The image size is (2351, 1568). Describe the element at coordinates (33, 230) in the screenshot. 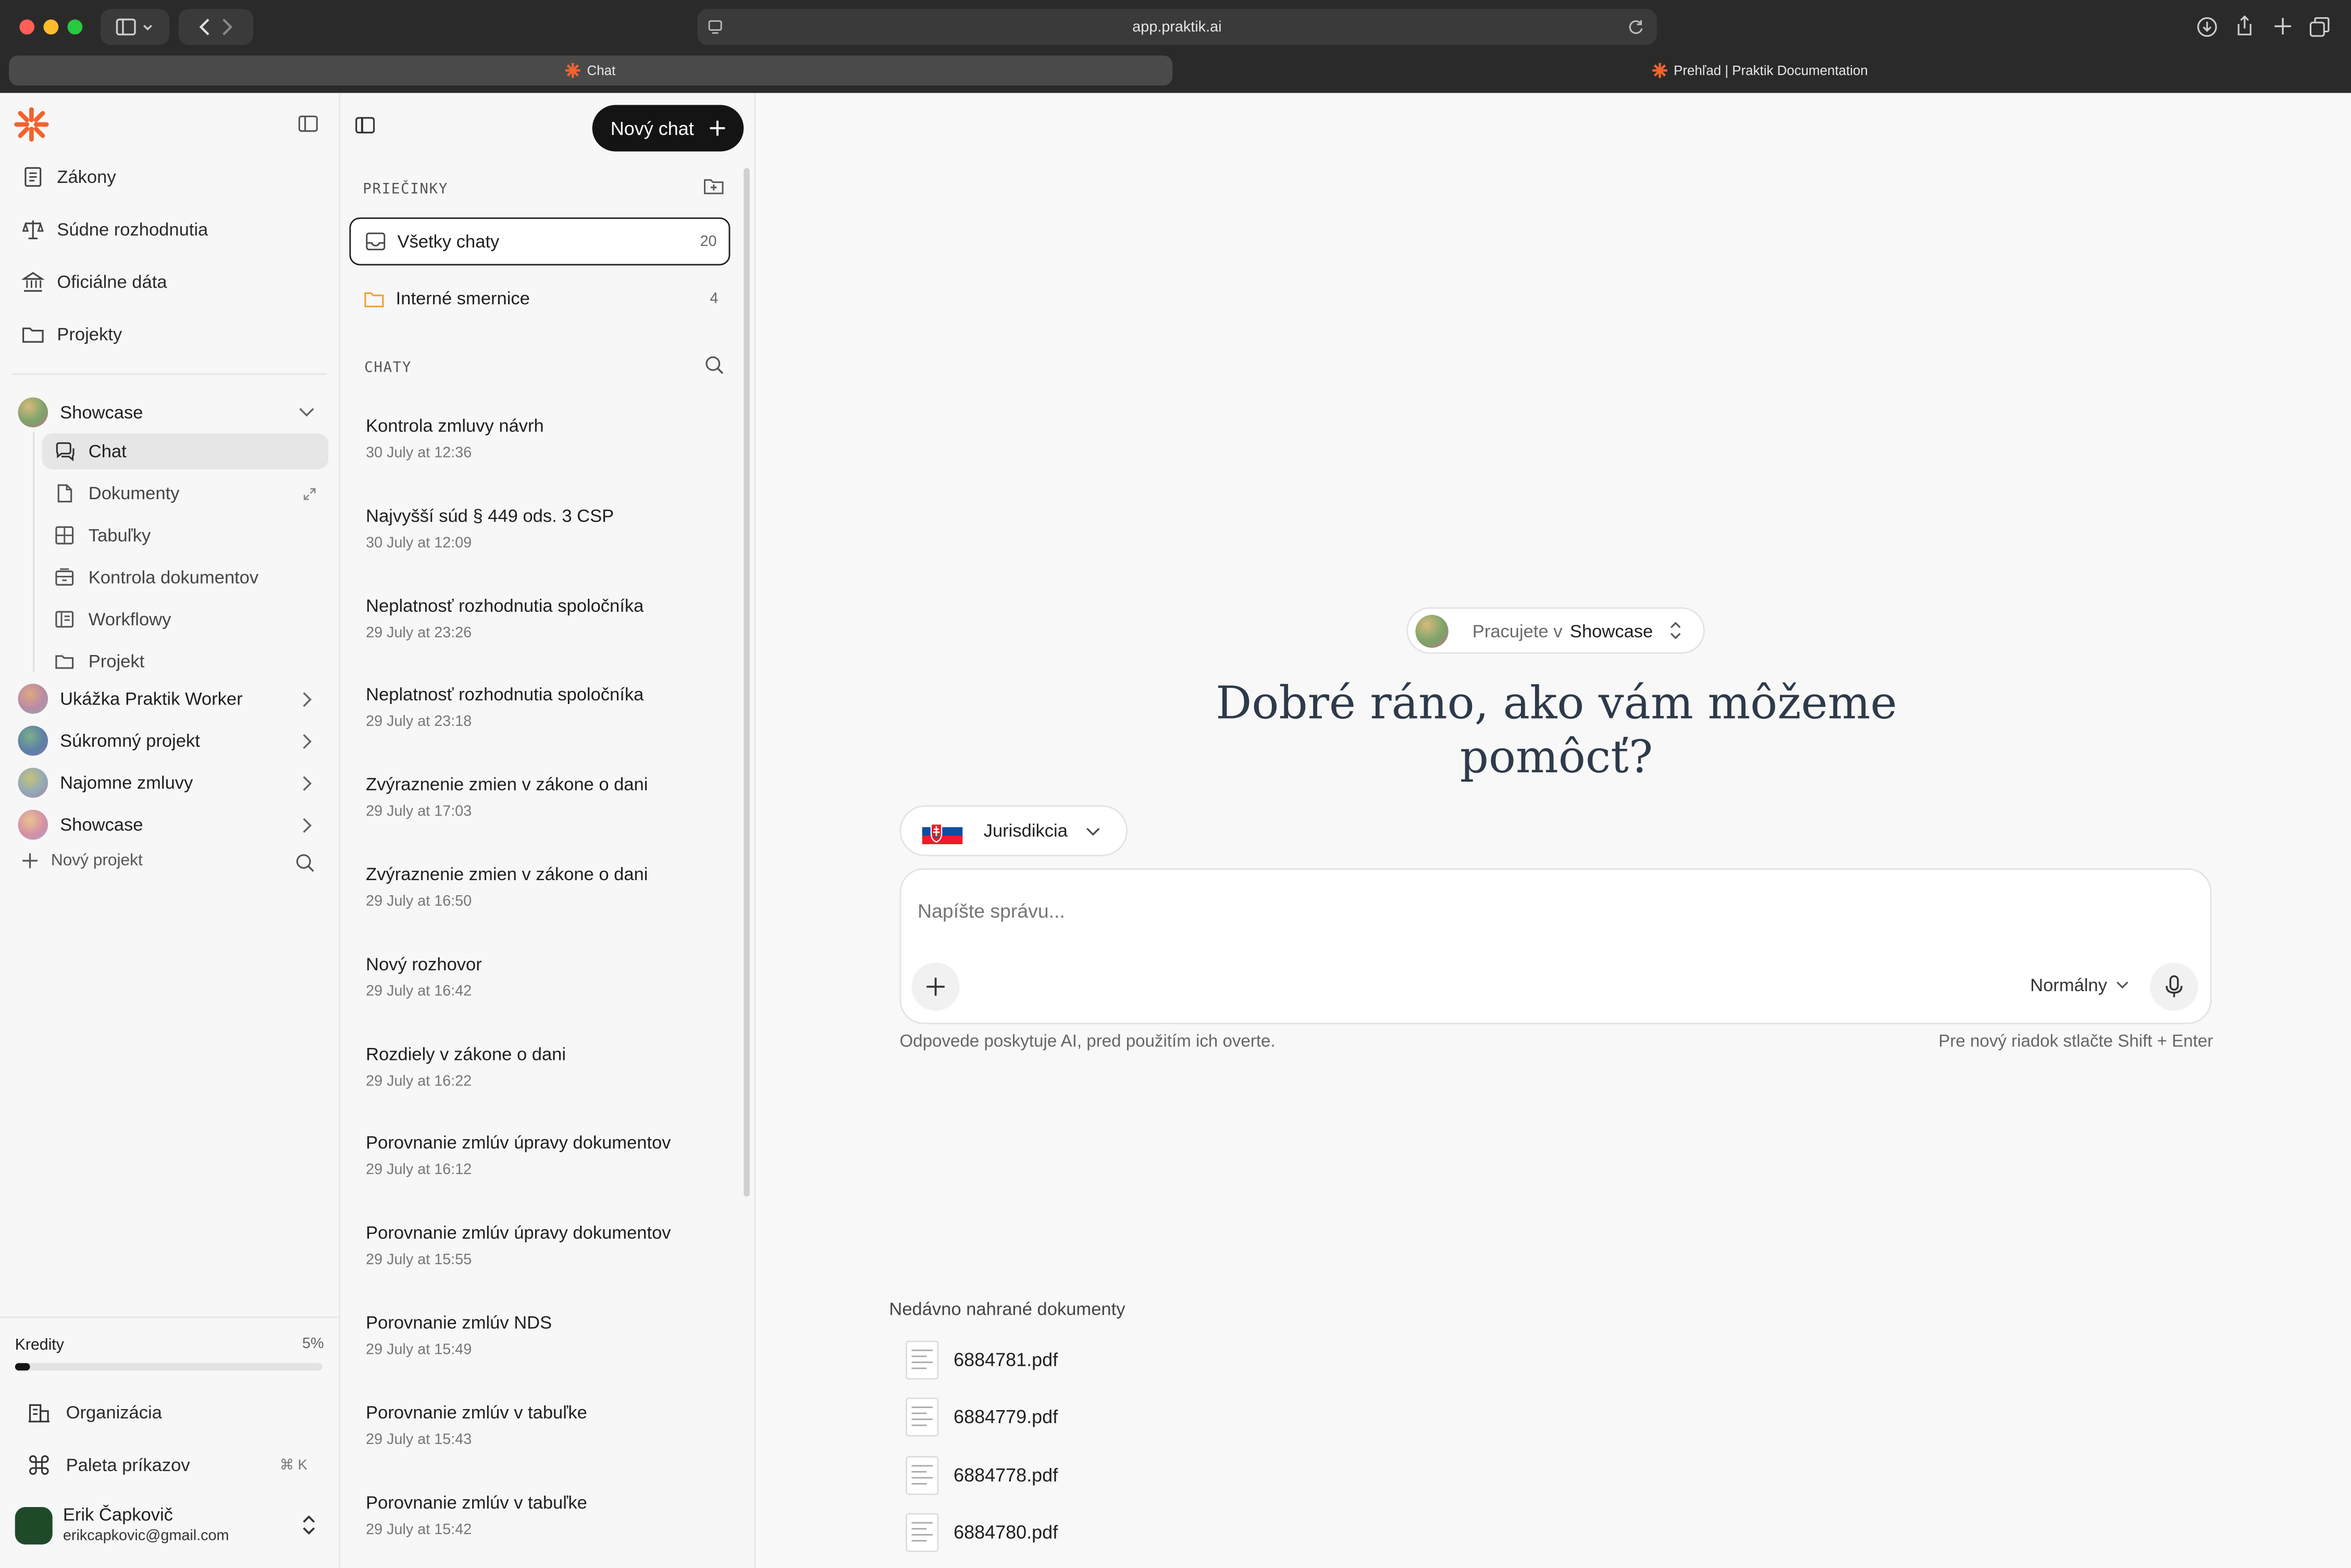

I see `scales-icon` at that location.